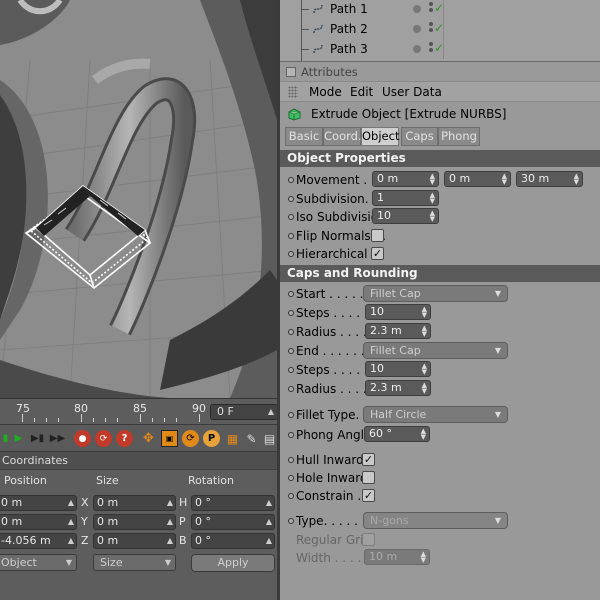  I want to click on end-radius-field: 2.3 m ▲ ▼, so click(398, 388).